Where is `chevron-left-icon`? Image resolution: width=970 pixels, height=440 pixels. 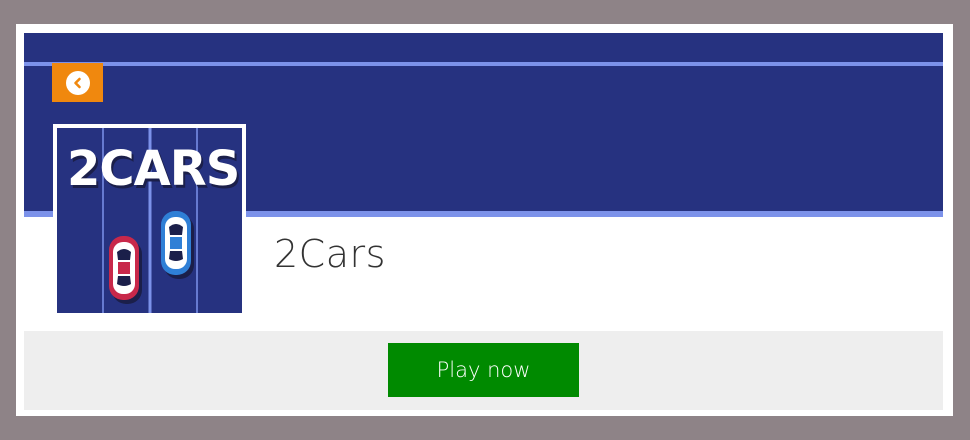
chevron-left-icon is located at coordinates (77, 82).